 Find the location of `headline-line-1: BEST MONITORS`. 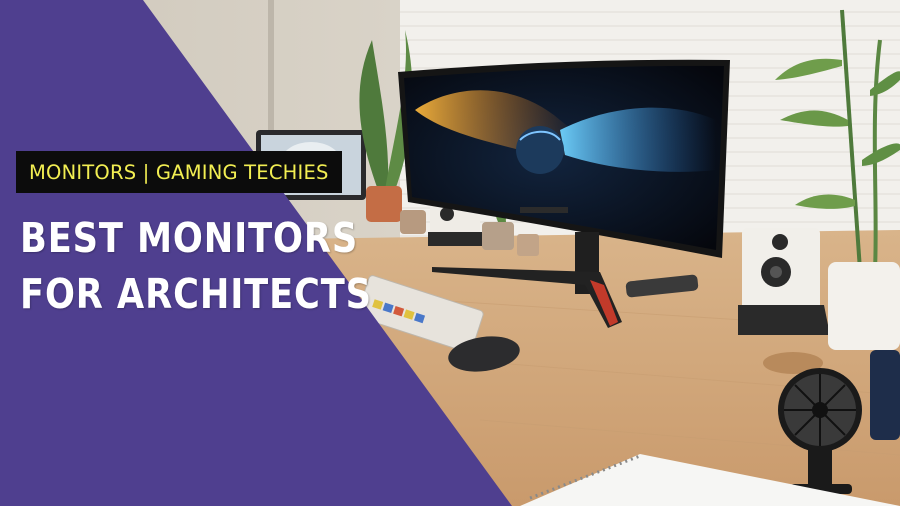

headline-line-1: BEST MONITORS is located at coordinates (189, 238).